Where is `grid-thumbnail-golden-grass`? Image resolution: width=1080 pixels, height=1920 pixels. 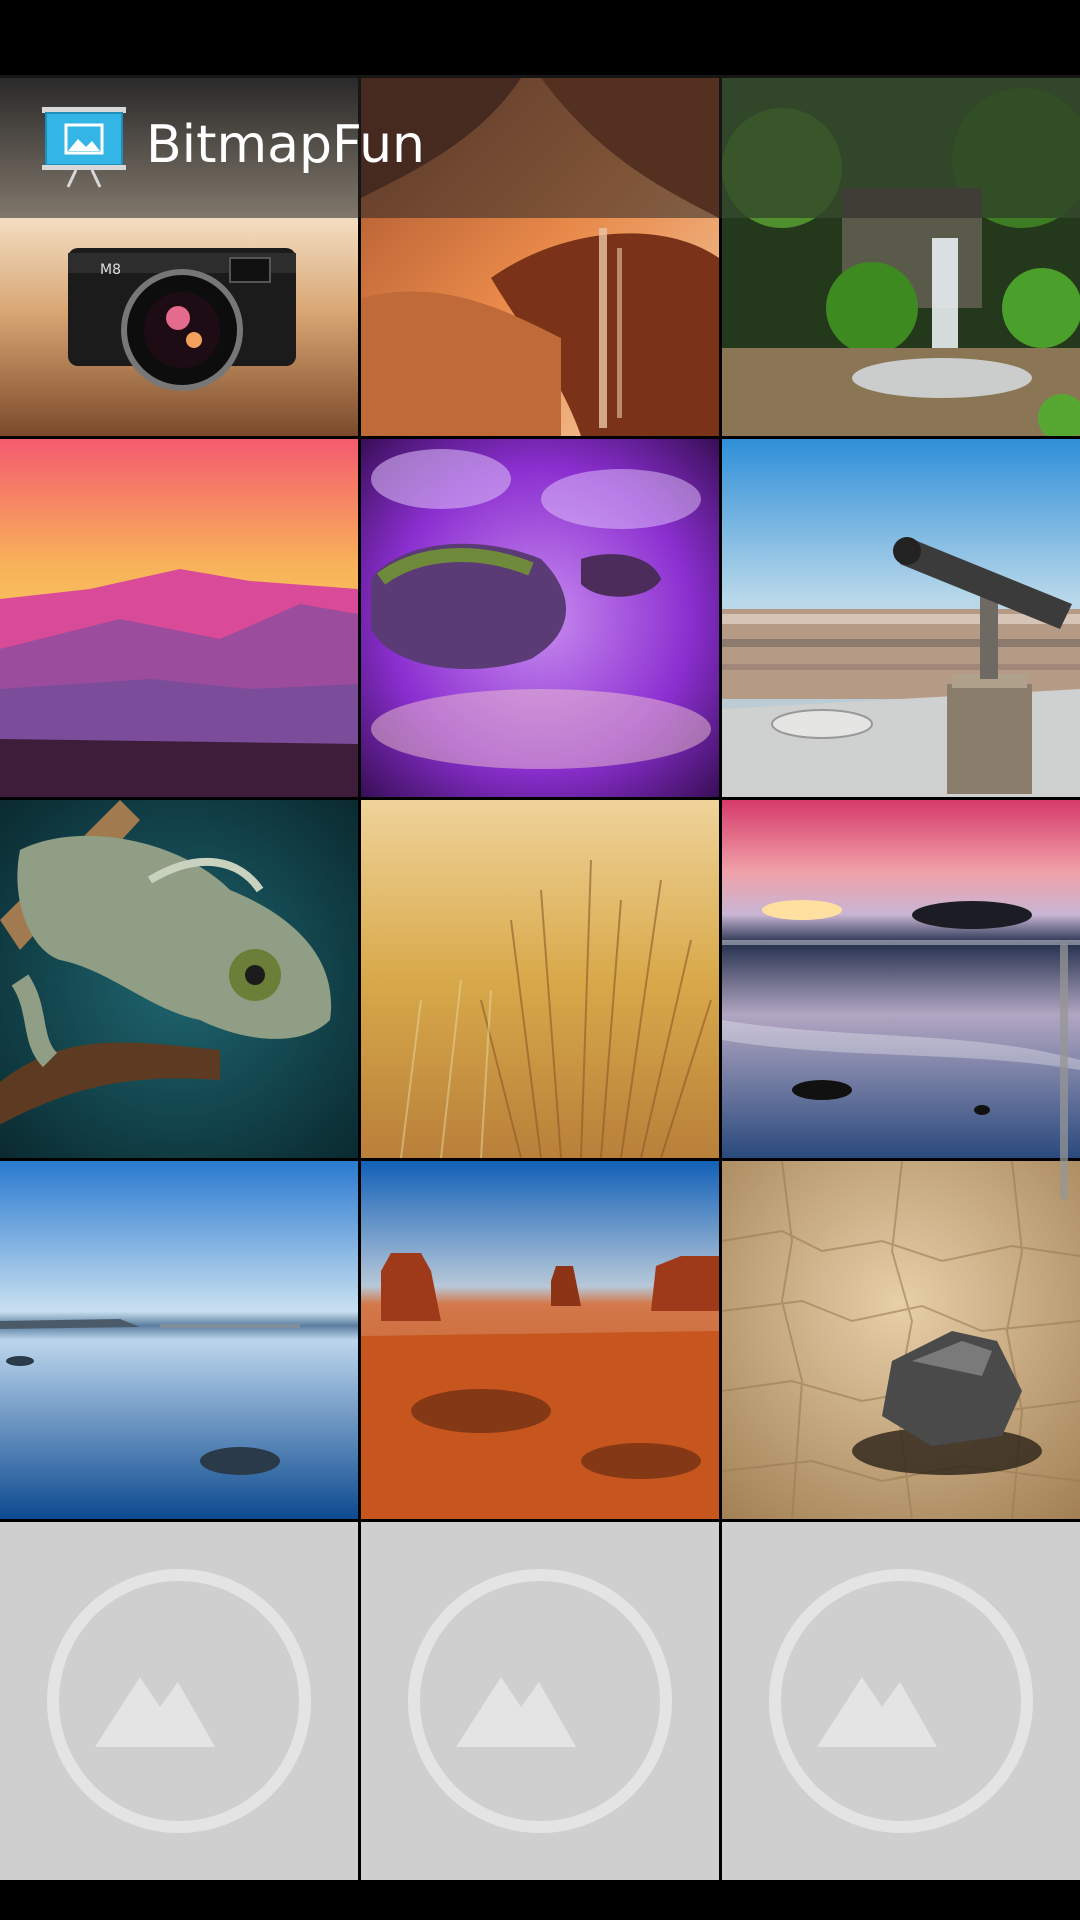
grid-thumbnail-golden-grass is located at coordinates (540, 979).